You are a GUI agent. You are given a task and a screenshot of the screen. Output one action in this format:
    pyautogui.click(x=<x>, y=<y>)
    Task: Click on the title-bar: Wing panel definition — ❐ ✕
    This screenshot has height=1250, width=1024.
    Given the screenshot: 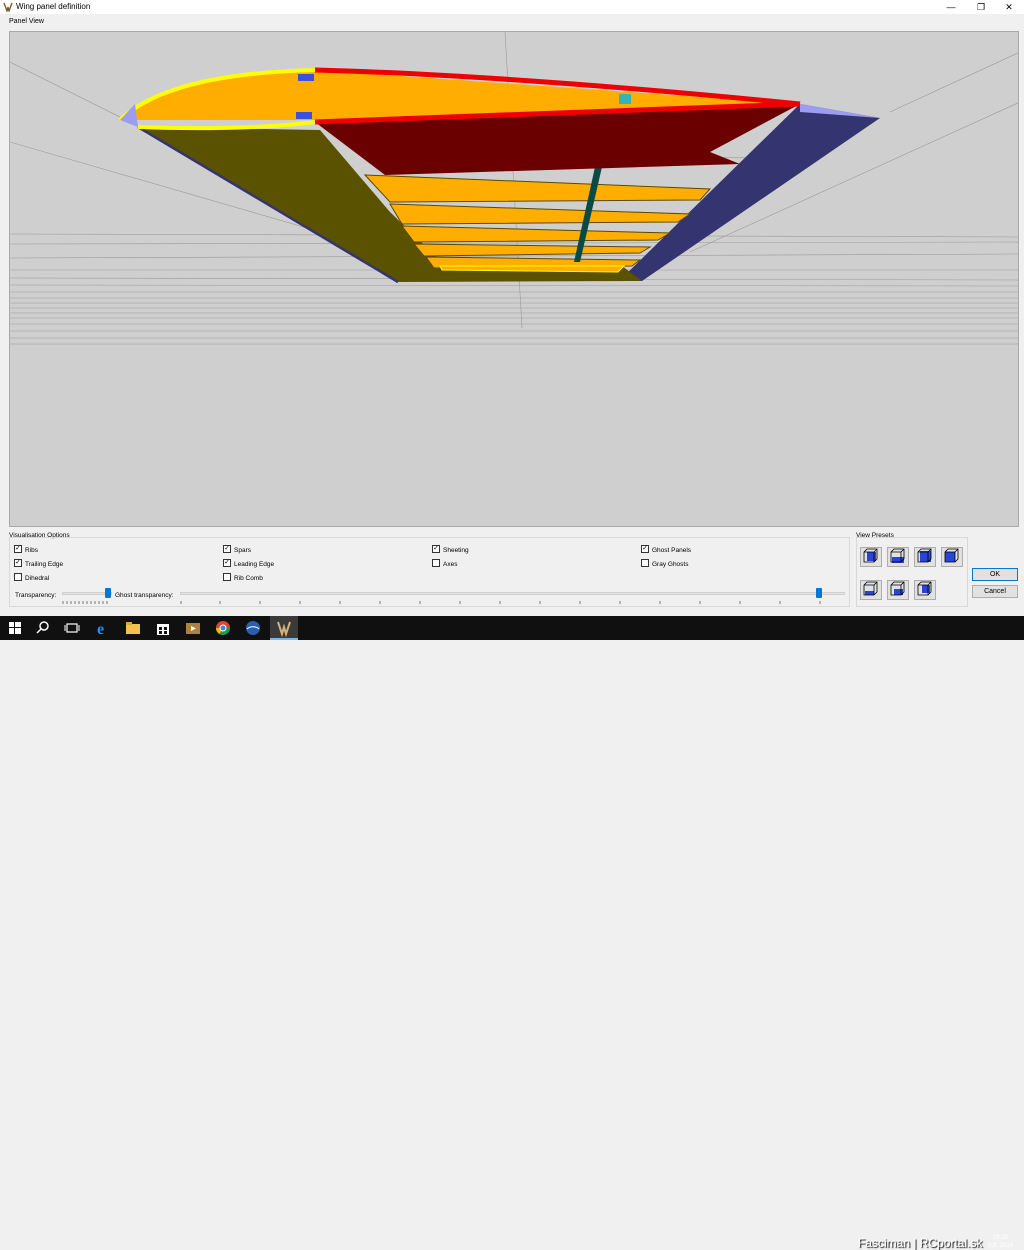 What is the action you would take?
    pyautogui.click(x=512, y=7)
    